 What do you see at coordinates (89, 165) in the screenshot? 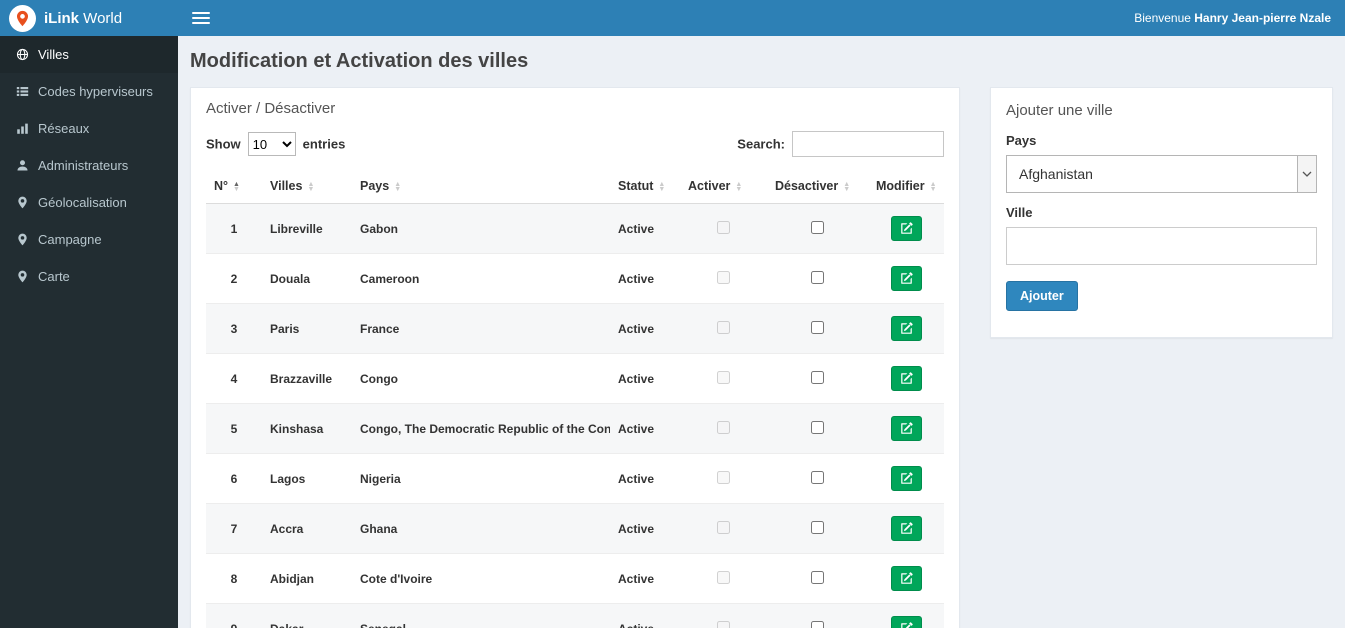
I see `sidebar-item-administrateurs: Administrateurs` at bounding box center [89, 165].